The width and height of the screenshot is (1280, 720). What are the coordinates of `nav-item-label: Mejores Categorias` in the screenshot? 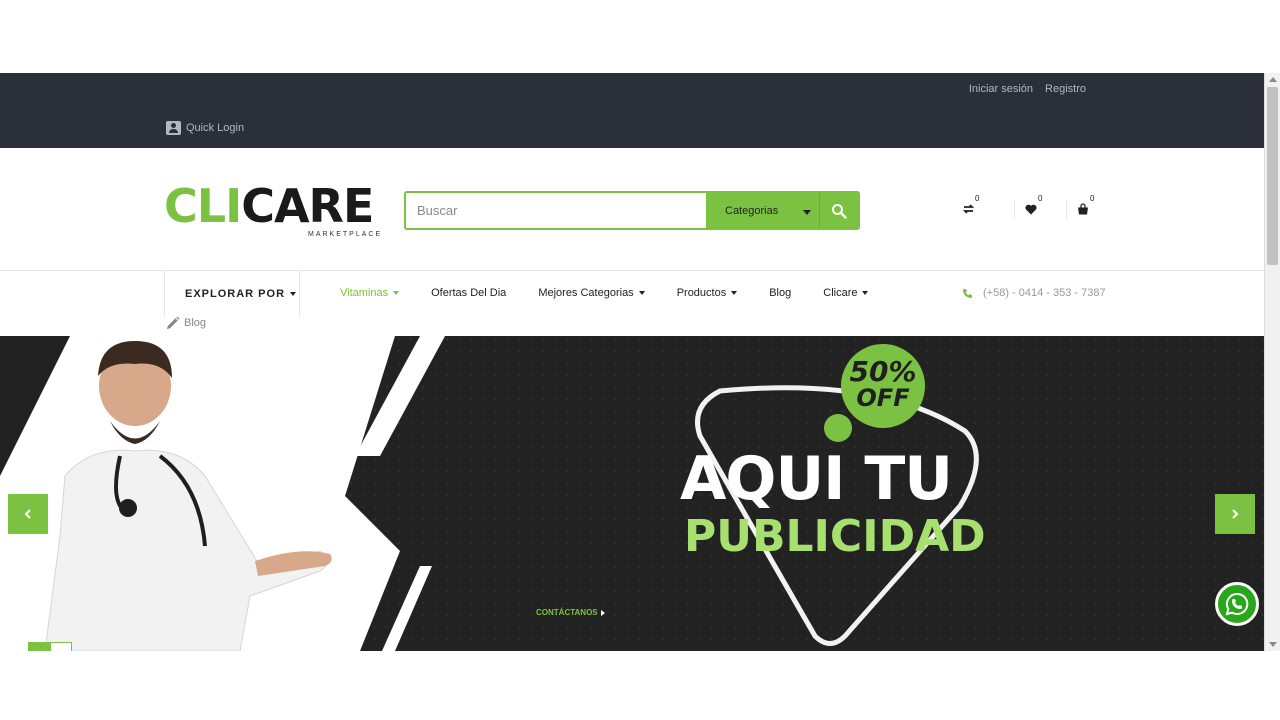 It's located at (586, 293).